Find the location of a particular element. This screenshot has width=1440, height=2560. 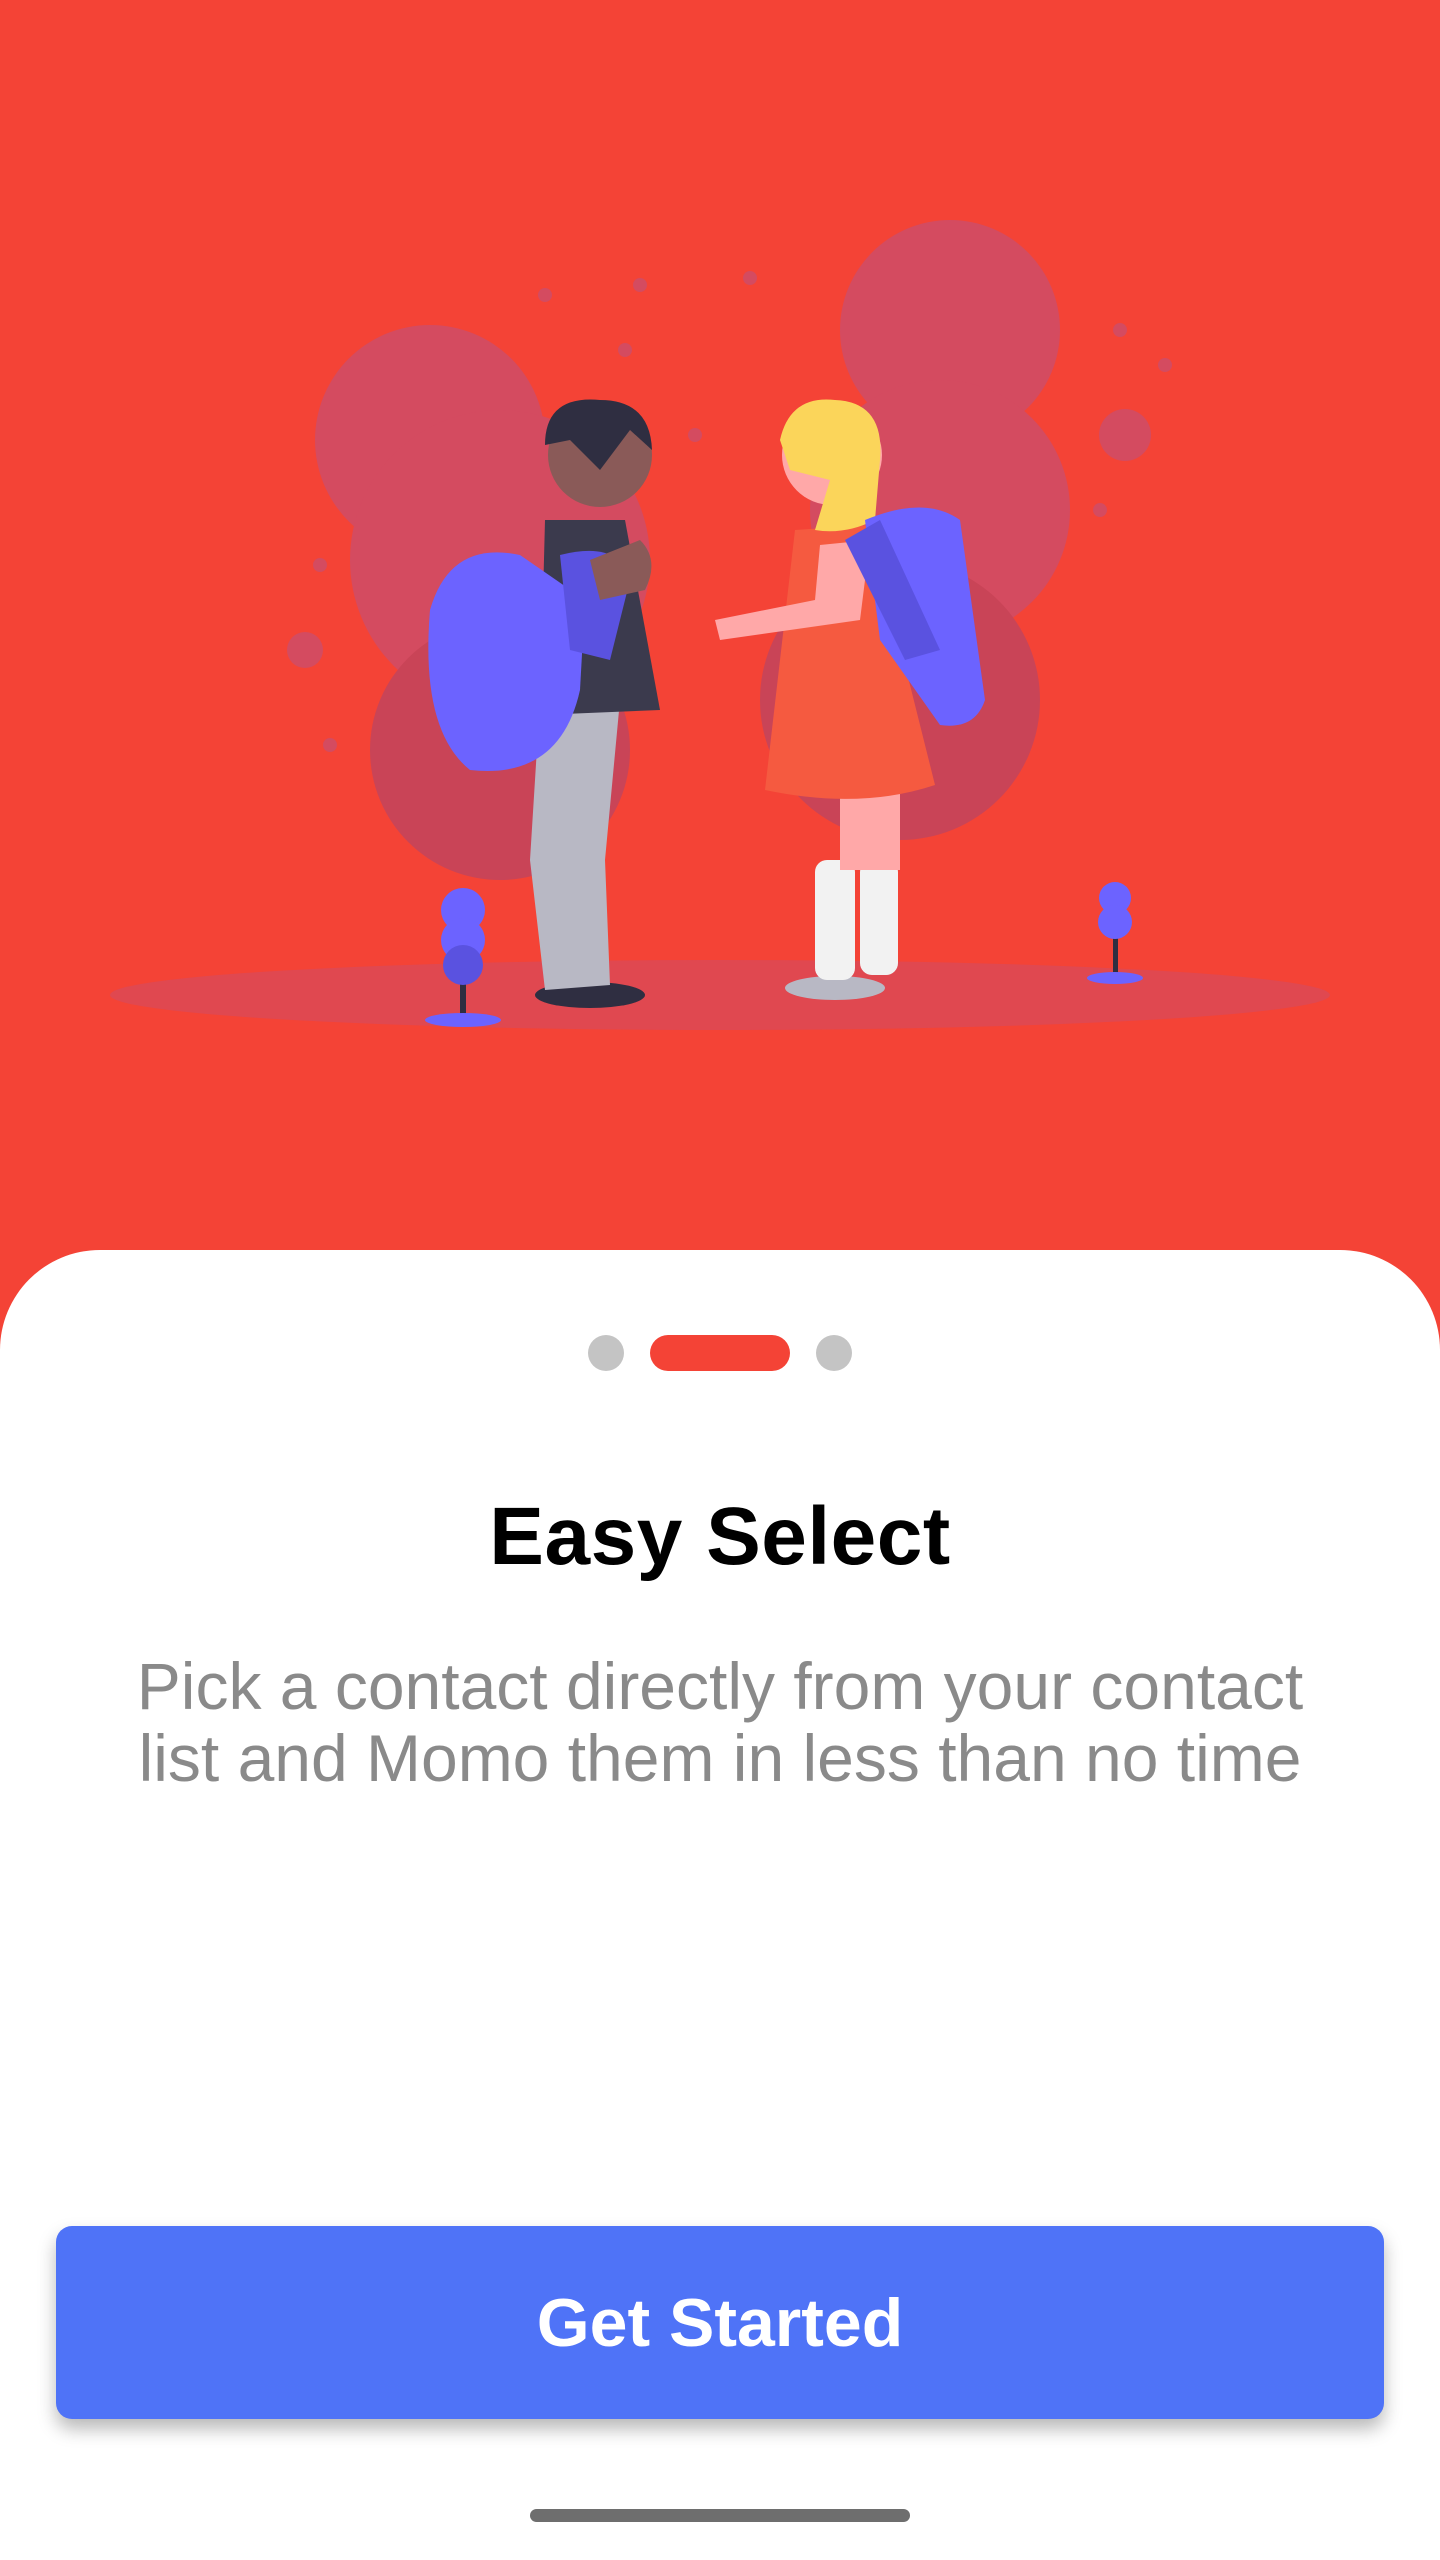

page-indicator-dot-2-active is located at coordinates (720, 1353).